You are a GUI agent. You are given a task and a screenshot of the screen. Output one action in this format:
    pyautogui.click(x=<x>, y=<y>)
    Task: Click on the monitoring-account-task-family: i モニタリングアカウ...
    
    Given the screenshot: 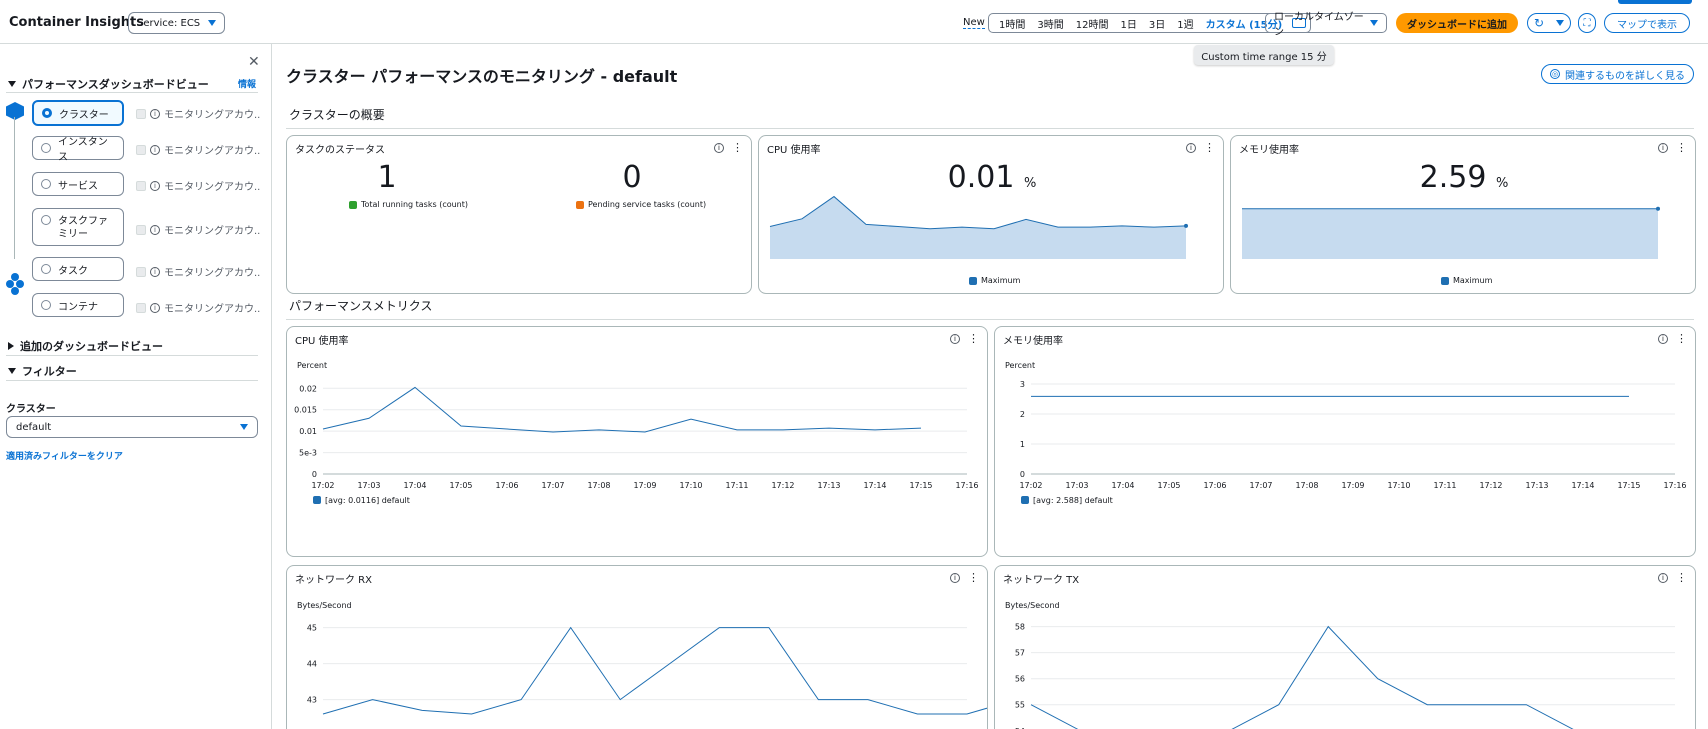 What is the action you would take?
    pyautogui.click(x=198, y=229)
    